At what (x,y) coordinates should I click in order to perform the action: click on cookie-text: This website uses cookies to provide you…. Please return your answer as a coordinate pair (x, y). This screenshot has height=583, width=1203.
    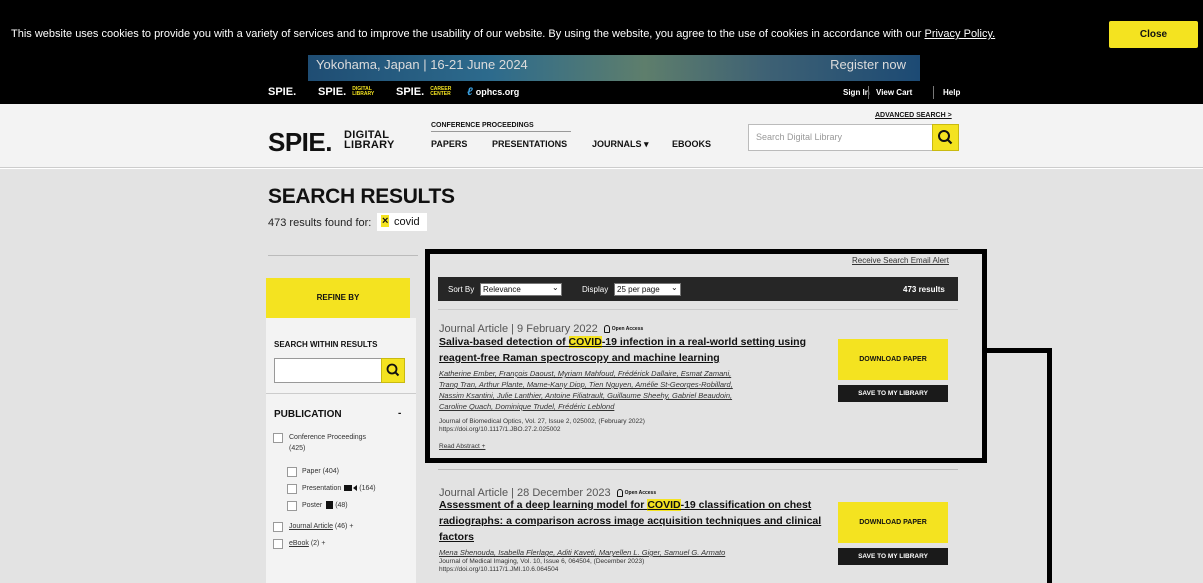
    Looking at the image, I should click on (503, 34).